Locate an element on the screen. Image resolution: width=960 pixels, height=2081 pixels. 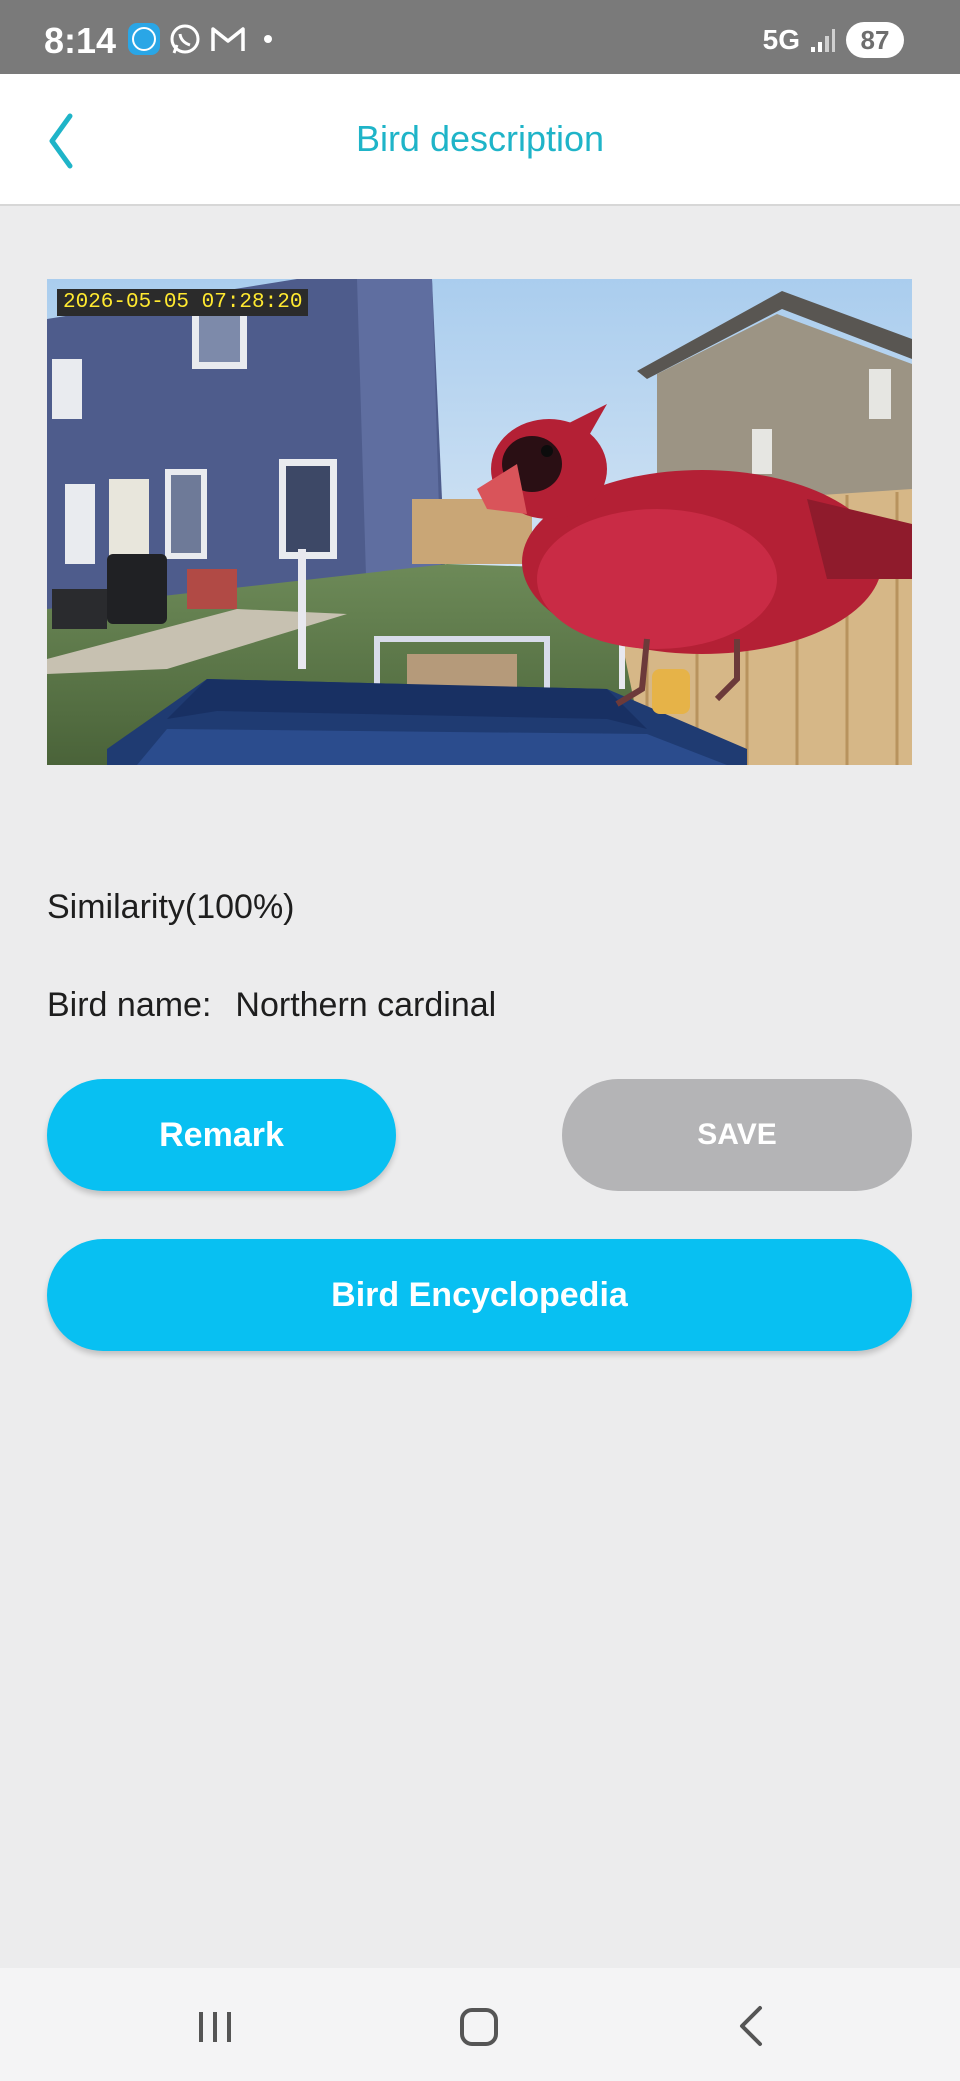
system-nav-bar is located at coordinates (480, 2024).